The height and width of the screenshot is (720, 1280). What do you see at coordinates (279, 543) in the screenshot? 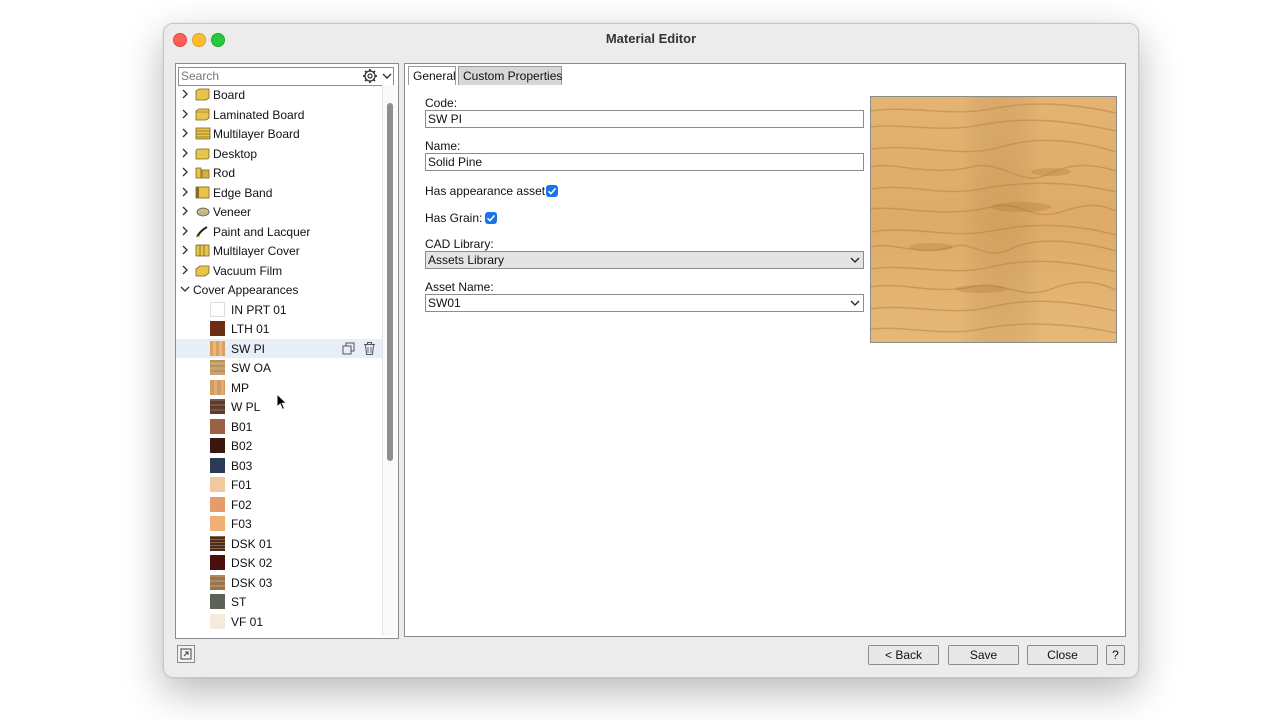
I see `list-item: DSK 01` at bounding box center [279, 543].